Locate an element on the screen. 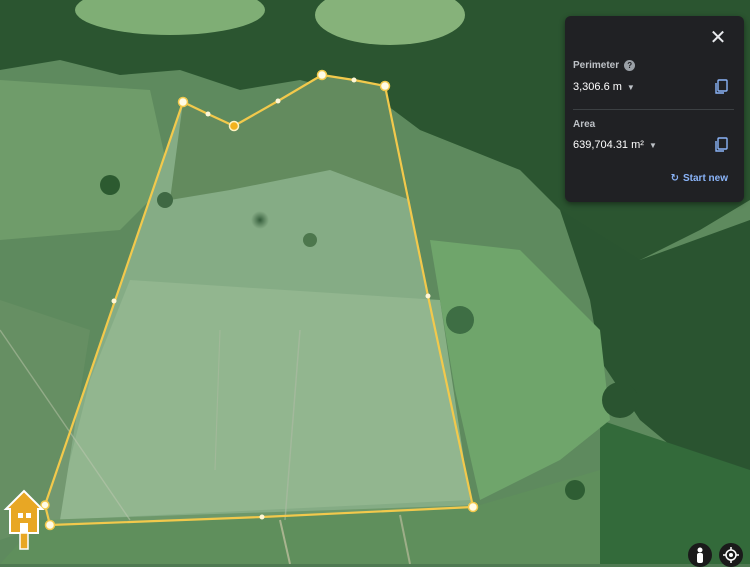  perimeter-value: 3,306.6 m is located at coordinates (597, 87).